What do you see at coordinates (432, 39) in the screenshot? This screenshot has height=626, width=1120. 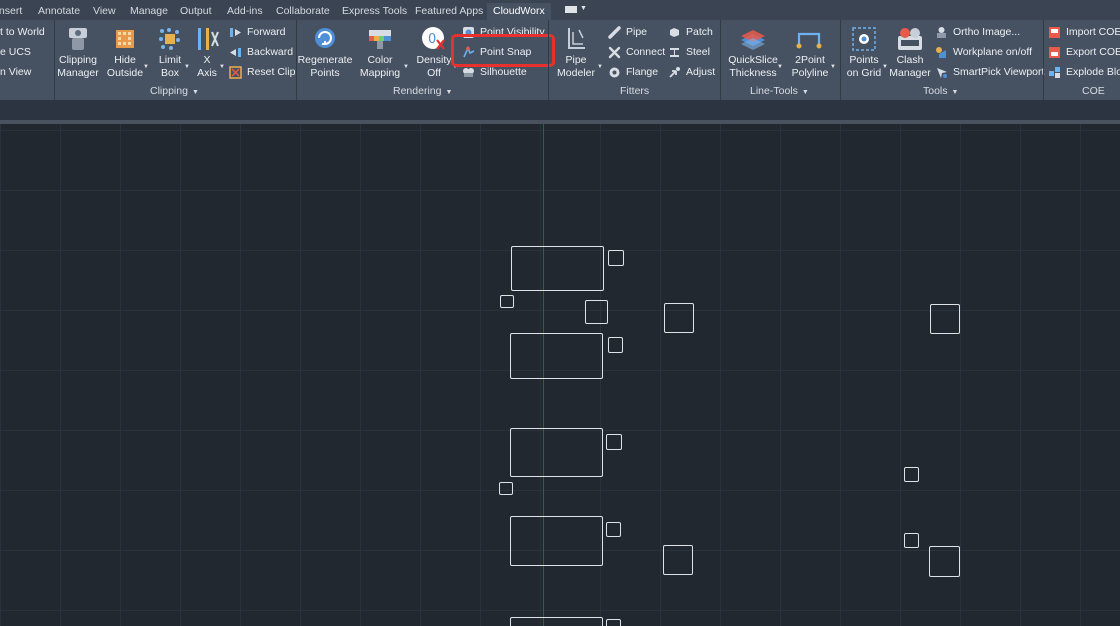 I see `svg-text: 0` at bounding box center [432, 39].